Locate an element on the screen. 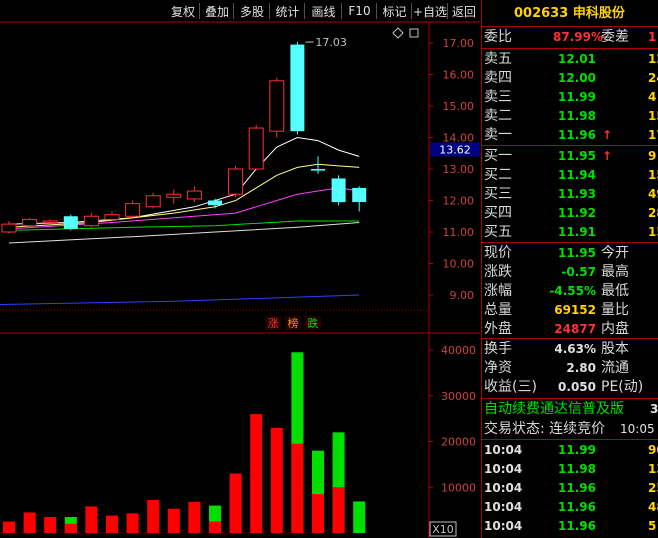 Image resolution: width=658 pixels, height=538 pixels. ask-label: 卖二 is located at coordinates (498, 116).